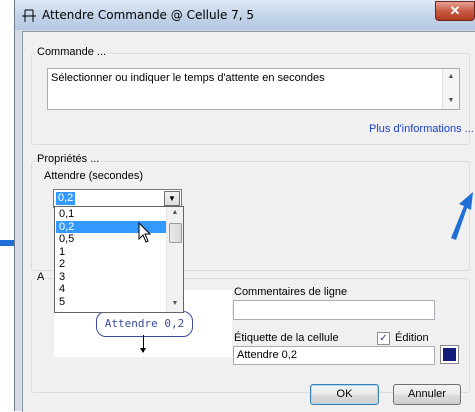  What do you see at coordinates (148, 15) in the screenshot?
I see `window-title: Attendre Commande @ Cellule 7, 5` at bounding box center [148, 15].